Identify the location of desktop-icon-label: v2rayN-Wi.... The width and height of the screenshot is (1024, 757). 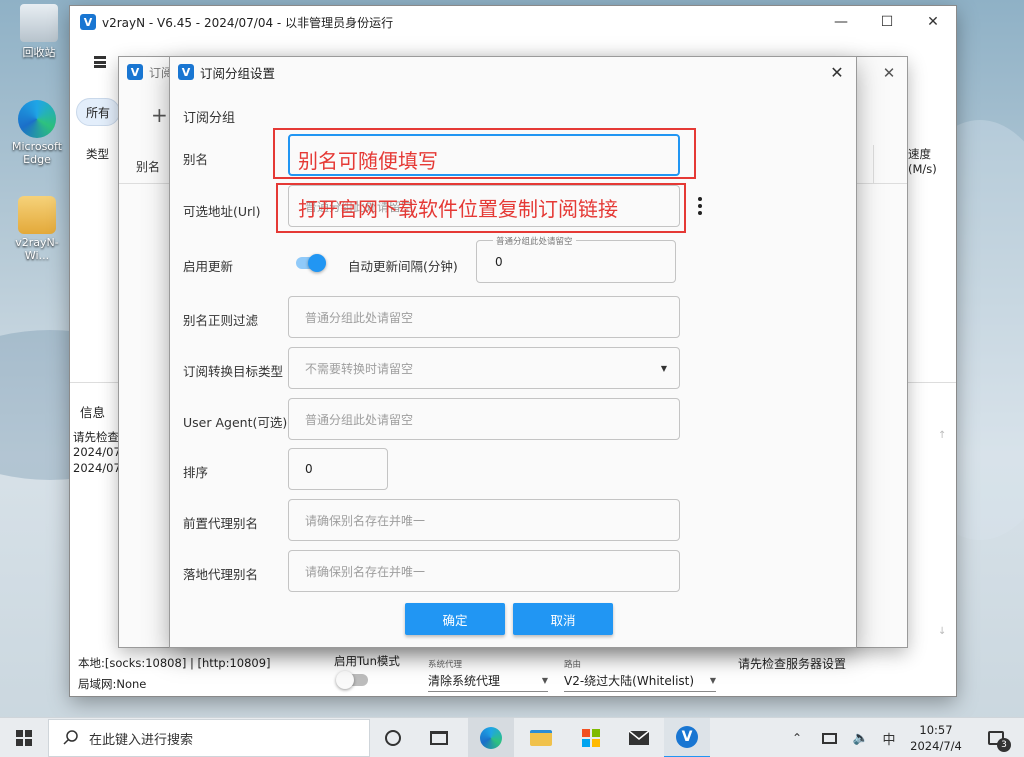
(37, 249).